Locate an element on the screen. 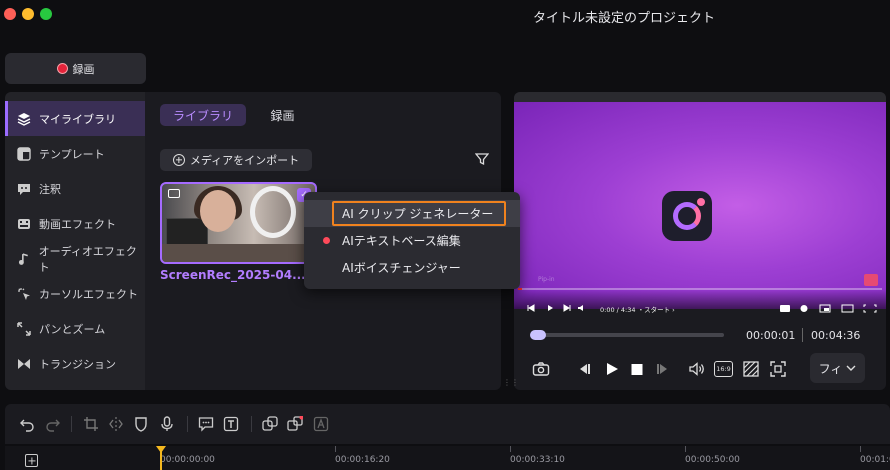  cursor-effect-icon is located at coordinates (24, 293).